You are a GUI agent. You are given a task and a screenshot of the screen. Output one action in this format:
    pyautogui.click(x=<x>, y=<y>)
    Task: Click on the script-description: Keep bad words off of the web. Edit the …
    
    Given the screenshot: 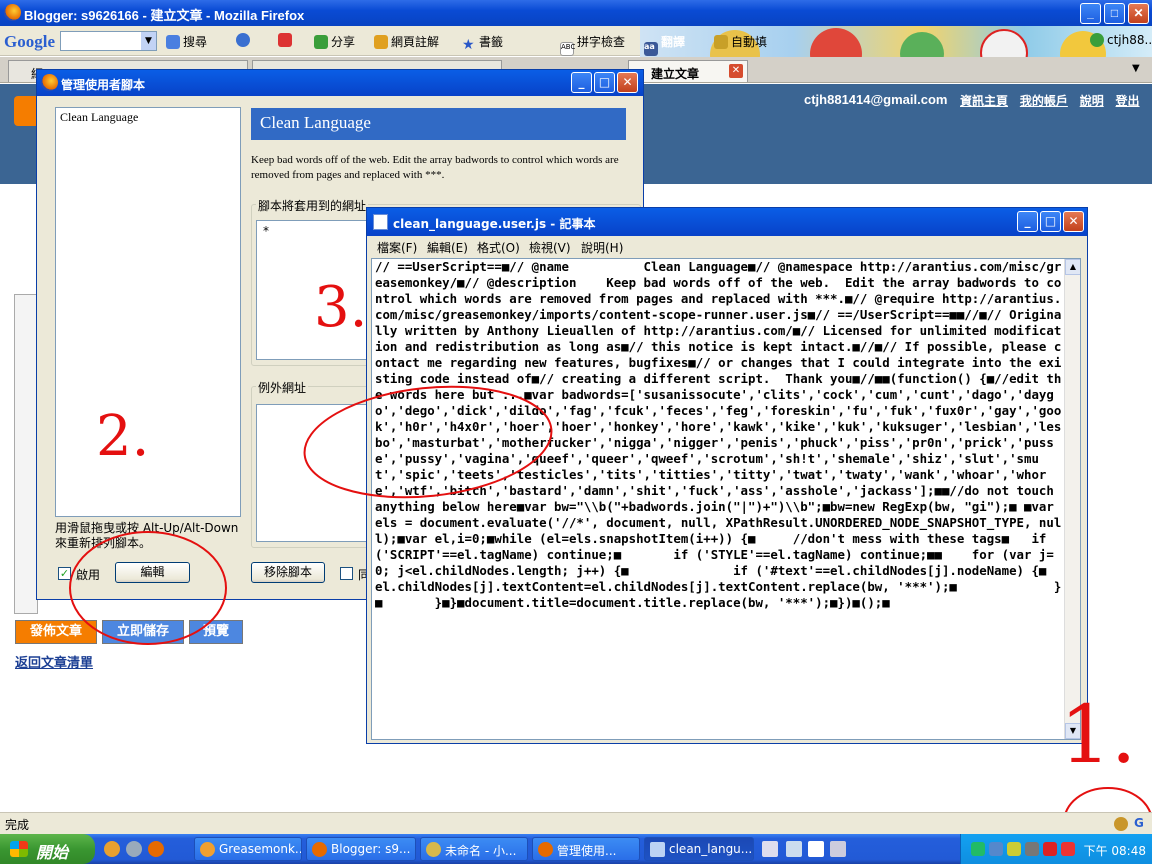 What is the action you would take?
    pyautogui.click(x=435, y=167)
    